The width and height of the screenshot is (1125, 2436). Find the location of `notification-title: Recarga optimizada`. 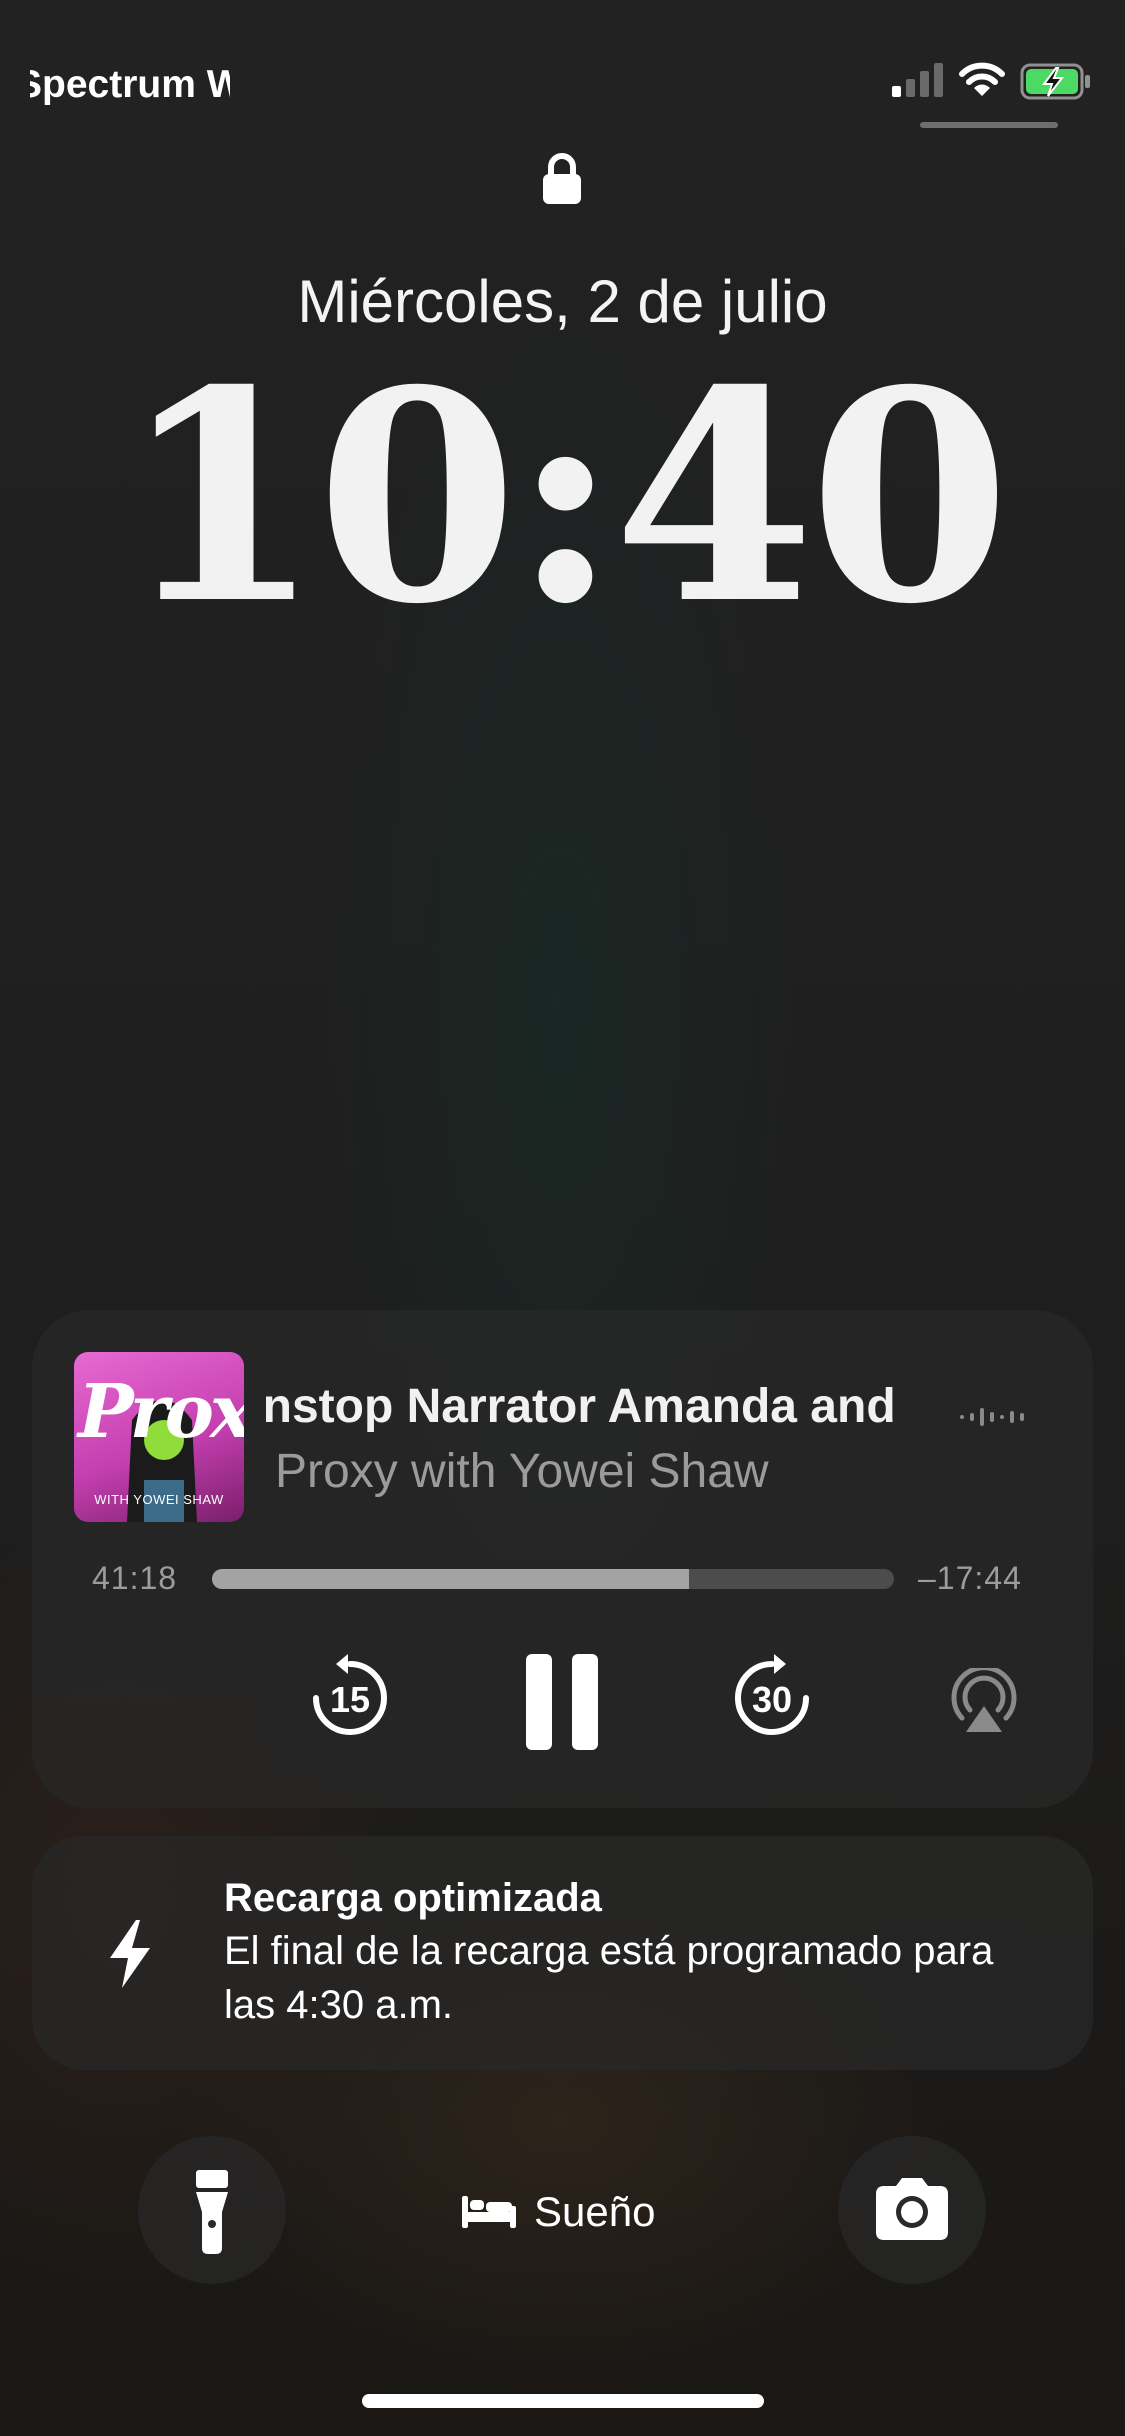

notification-title: Recarga optimizada is located at coordinates (413, 1898).